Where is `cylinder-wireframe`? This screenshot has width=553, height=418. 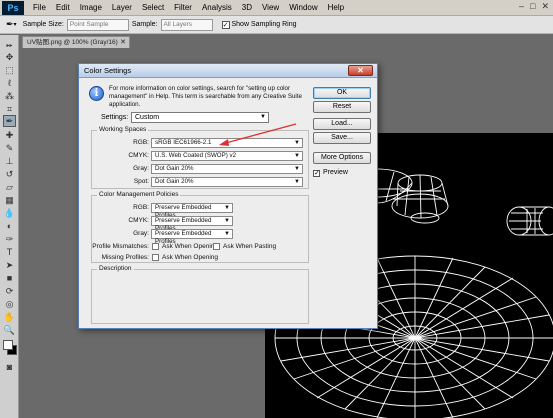
cylinder-wireframe is located at coordinates (529, 221).